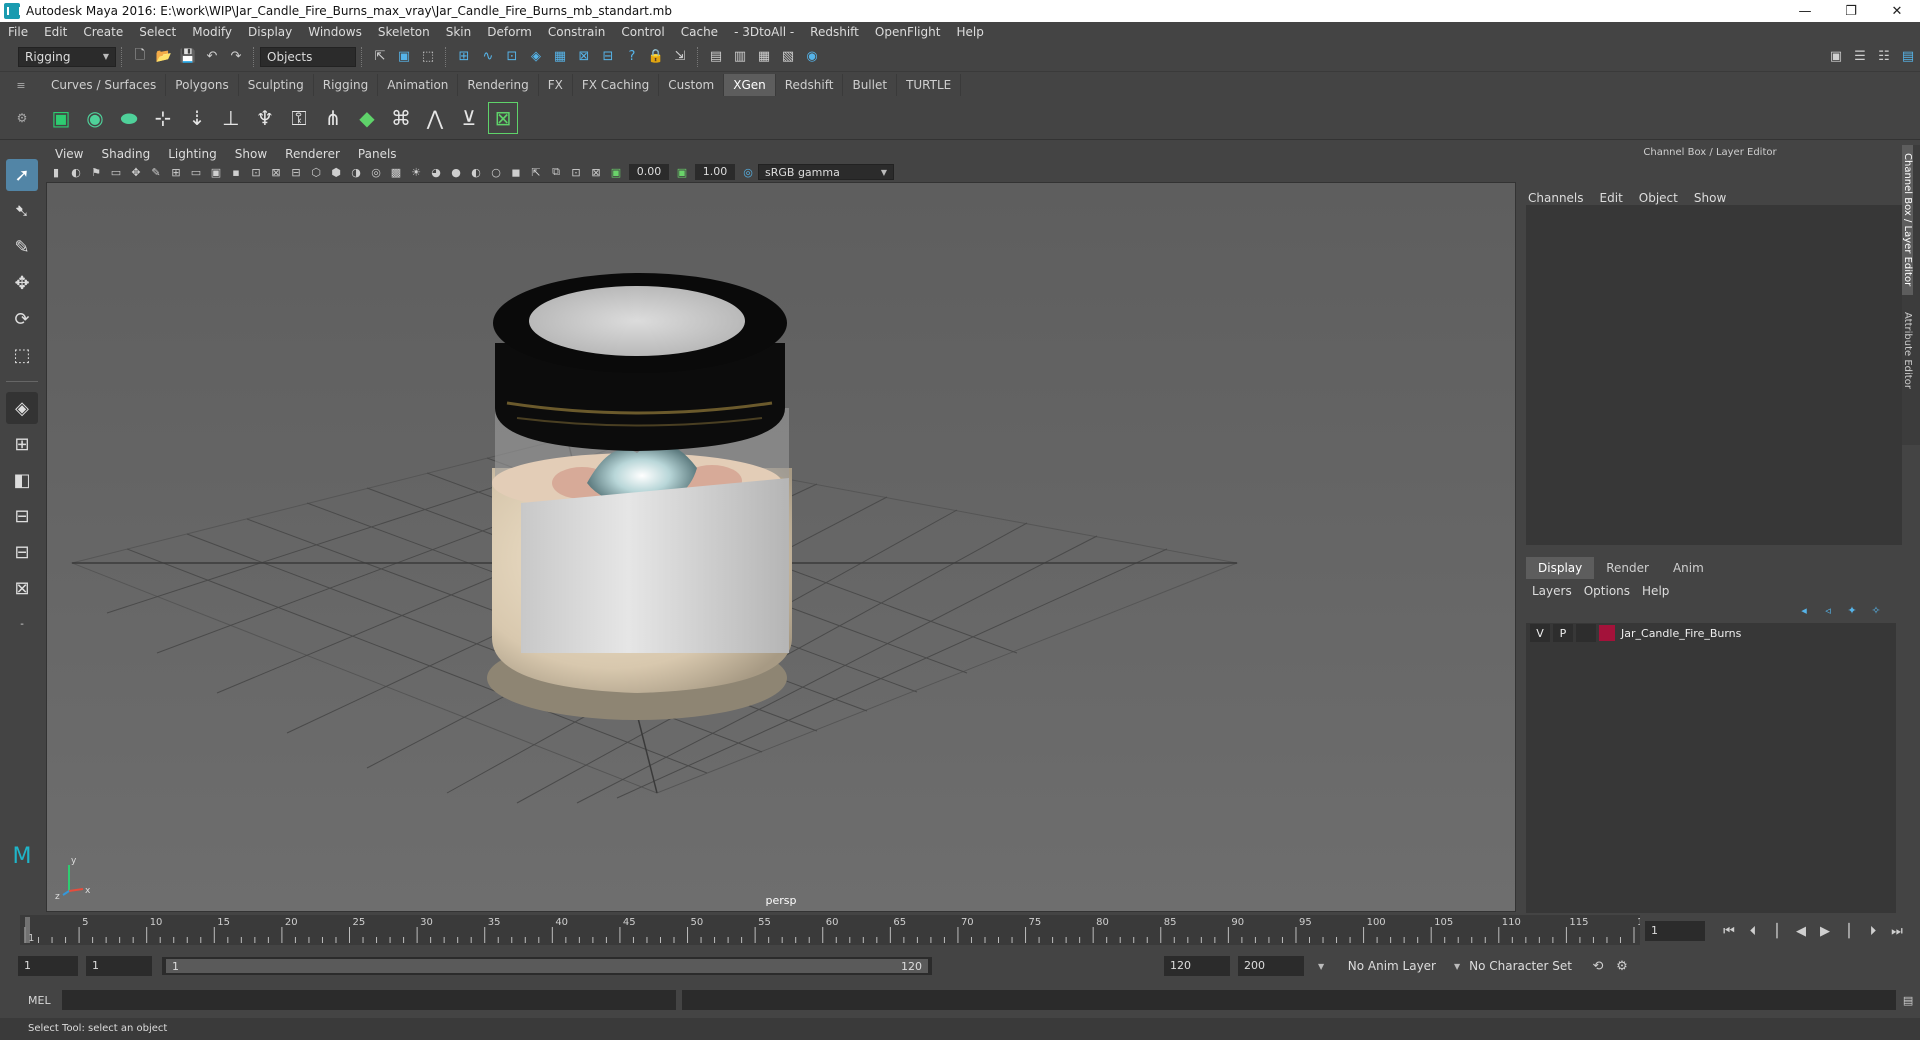 Image resolution: width=1920 pixels, height=1040 pixels. Describe the element at coordinates (377, 154) in the screenshot. I see `viewport-menu-panels: Panels` at that location.